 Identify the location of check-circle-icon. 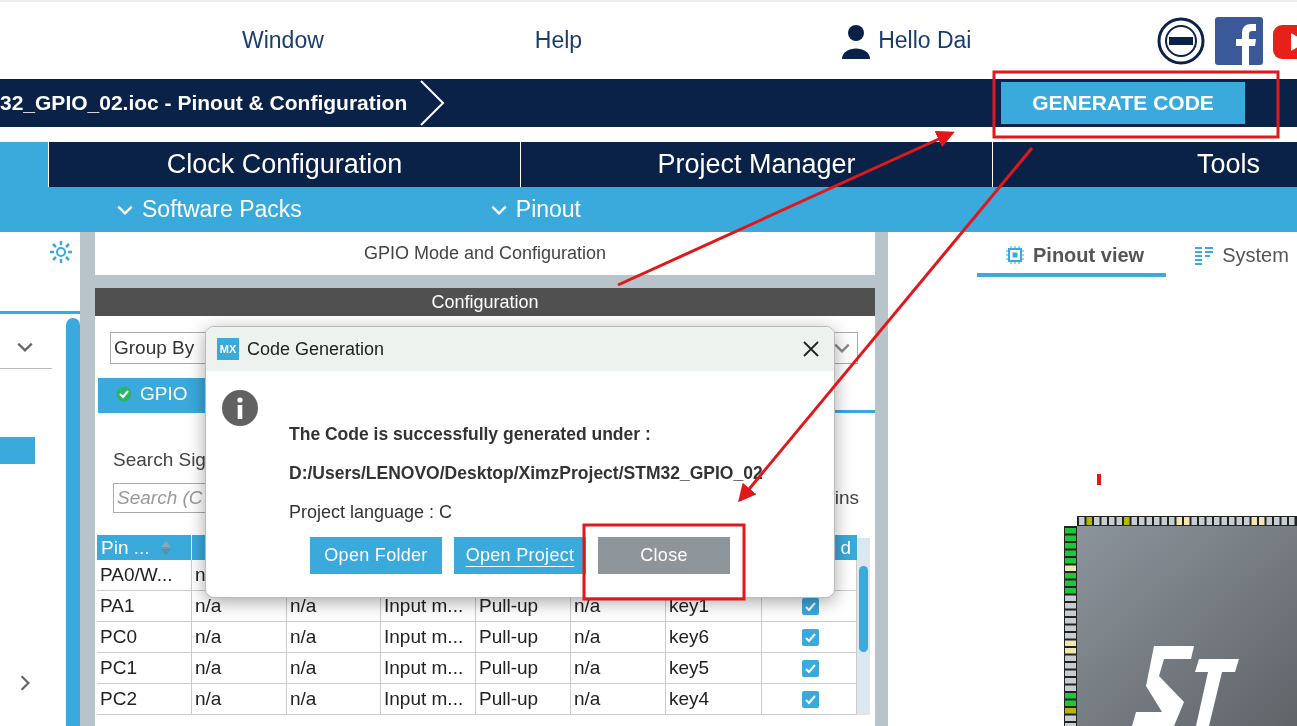
(124, 394).